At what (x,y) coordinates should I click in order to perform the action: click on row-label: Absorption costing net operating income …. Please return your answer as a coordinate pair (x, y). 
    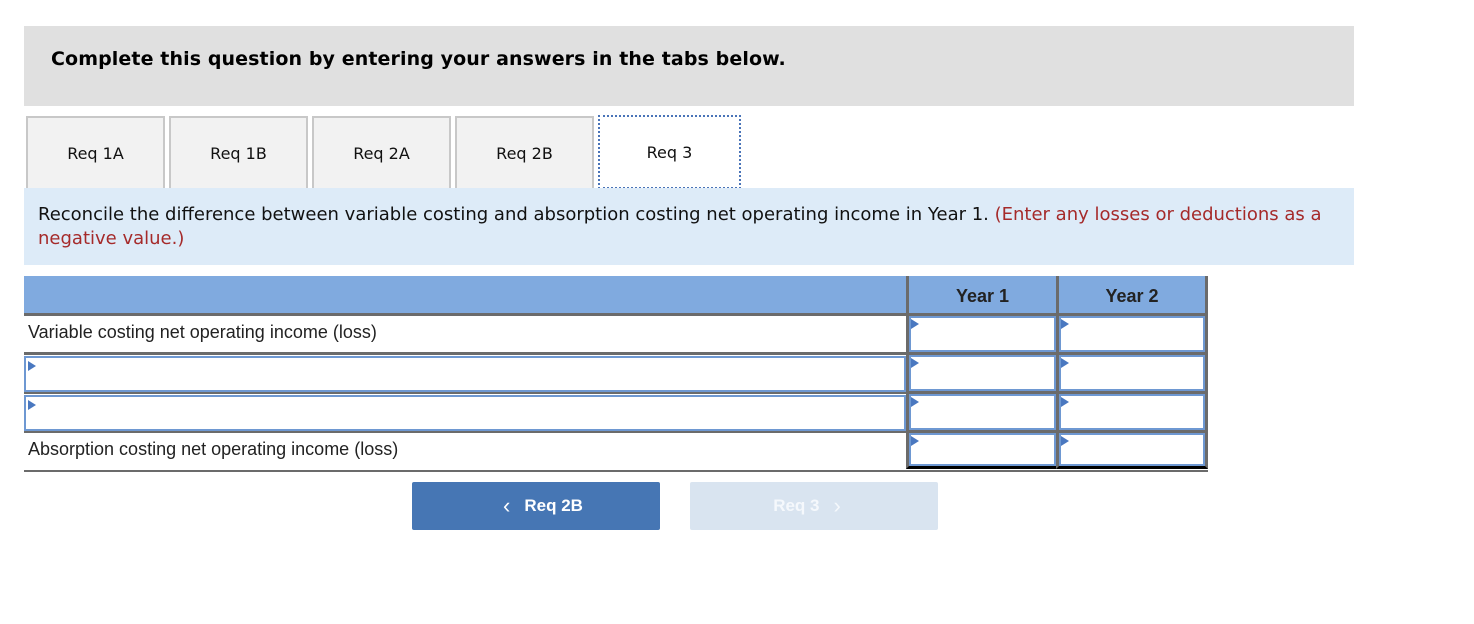
    Looking at the image, I should click on (213, 449).